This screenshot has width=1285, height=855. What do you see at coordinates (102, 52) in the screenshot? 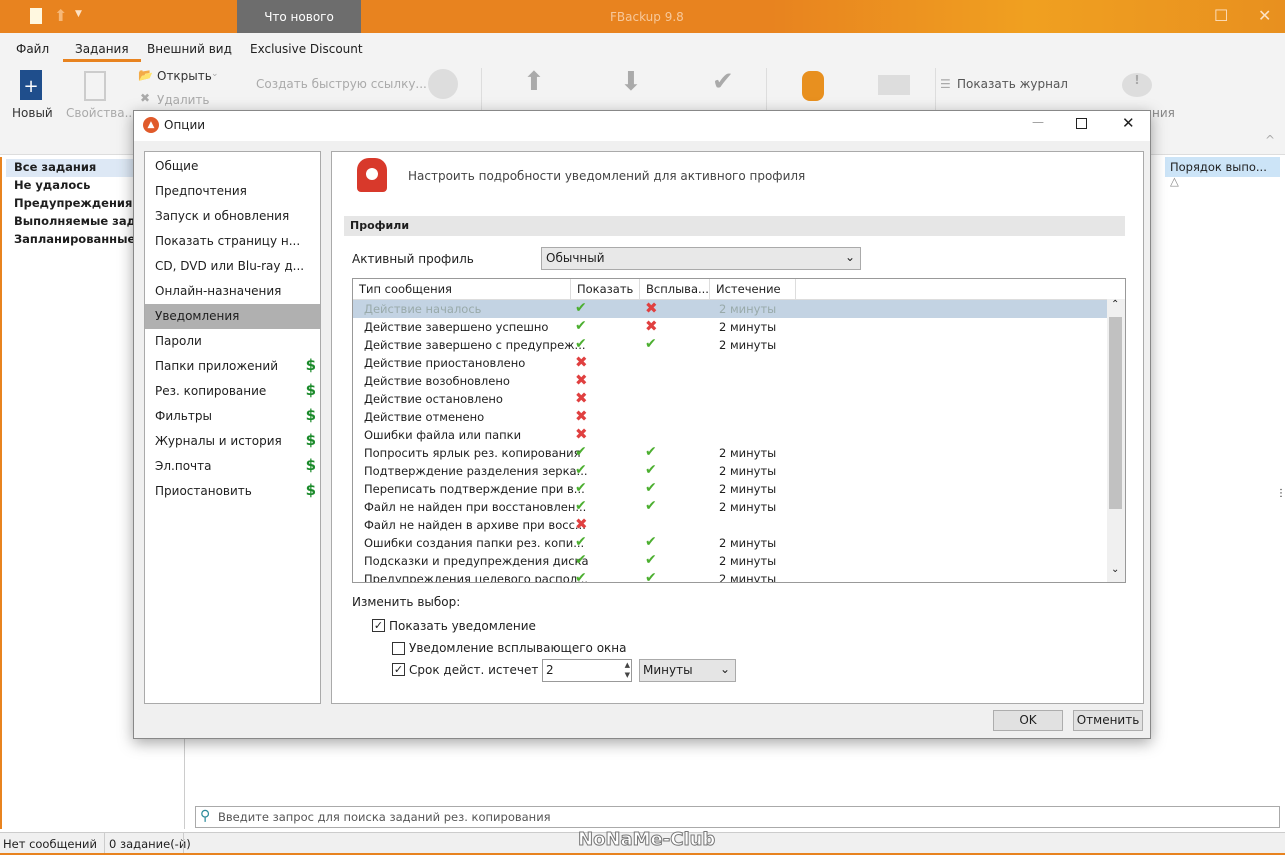
I see `menu-jobs: Задания` at bounding box center [102, 52].